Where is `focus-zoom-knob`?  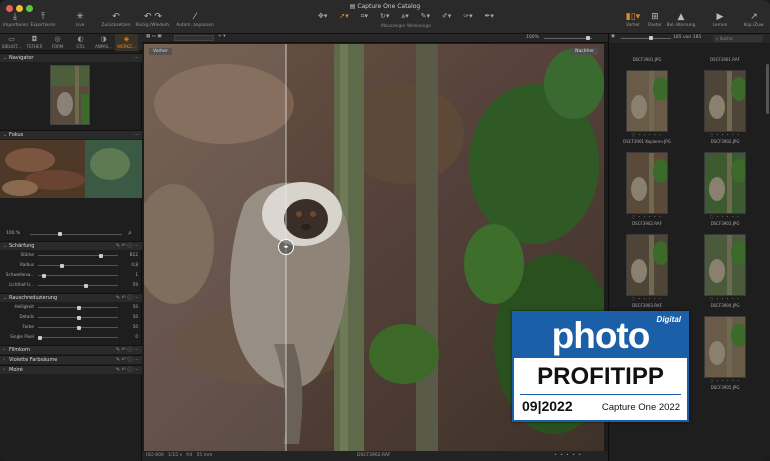 focus-zoom-knob is located at coordinates (60, 234).